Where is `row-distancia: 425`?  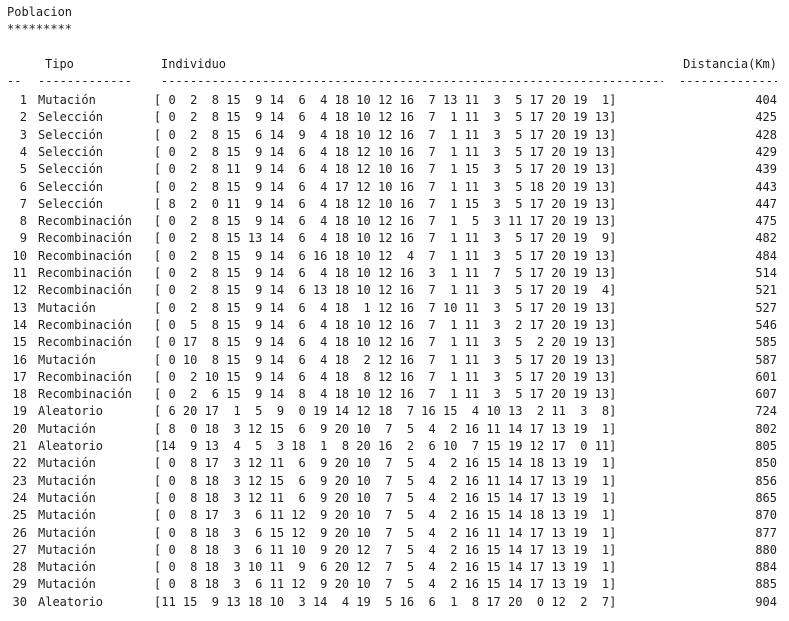 row-distancia: 425 is located at coordinates (766, 117).